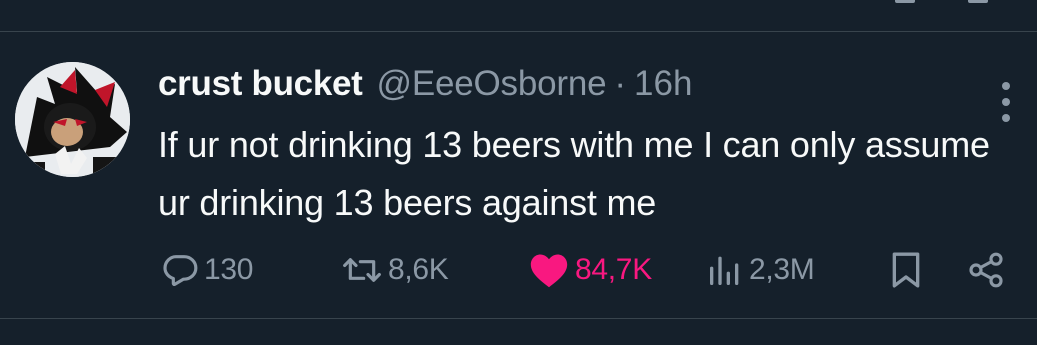  I want to click on bookmark-icon, so click(906, 270).